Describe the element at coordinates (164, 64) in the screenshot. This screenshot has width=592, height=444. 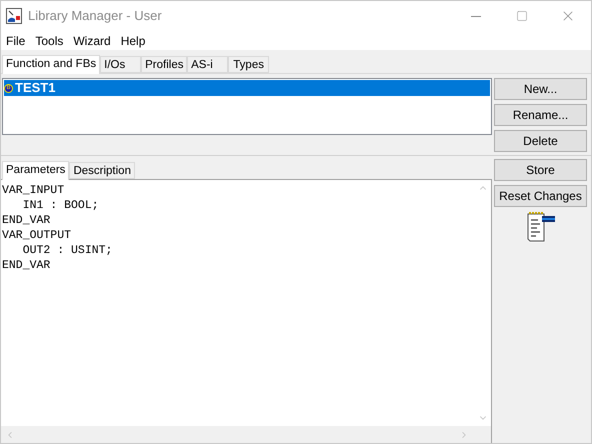
I see `tab: Profiles` at that location.